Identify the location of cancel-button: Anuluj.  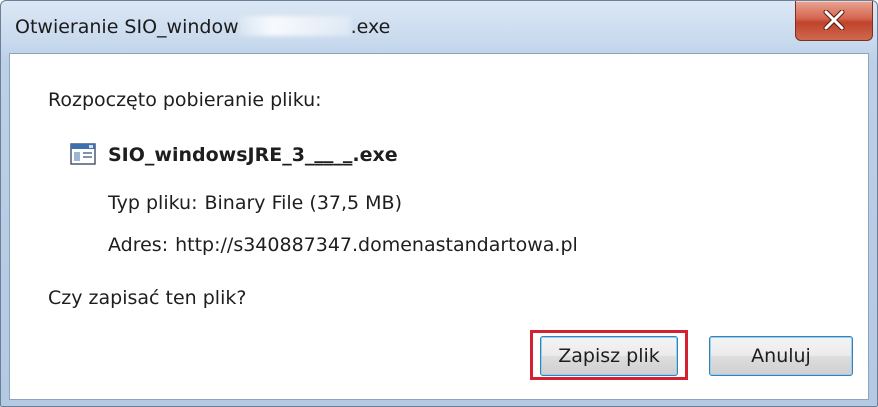
(781, 356).